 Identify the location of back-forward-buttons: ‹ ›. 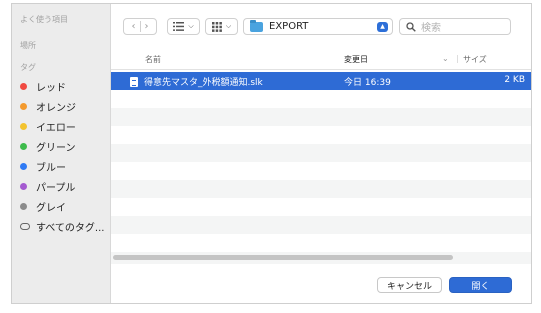
(140, 26).